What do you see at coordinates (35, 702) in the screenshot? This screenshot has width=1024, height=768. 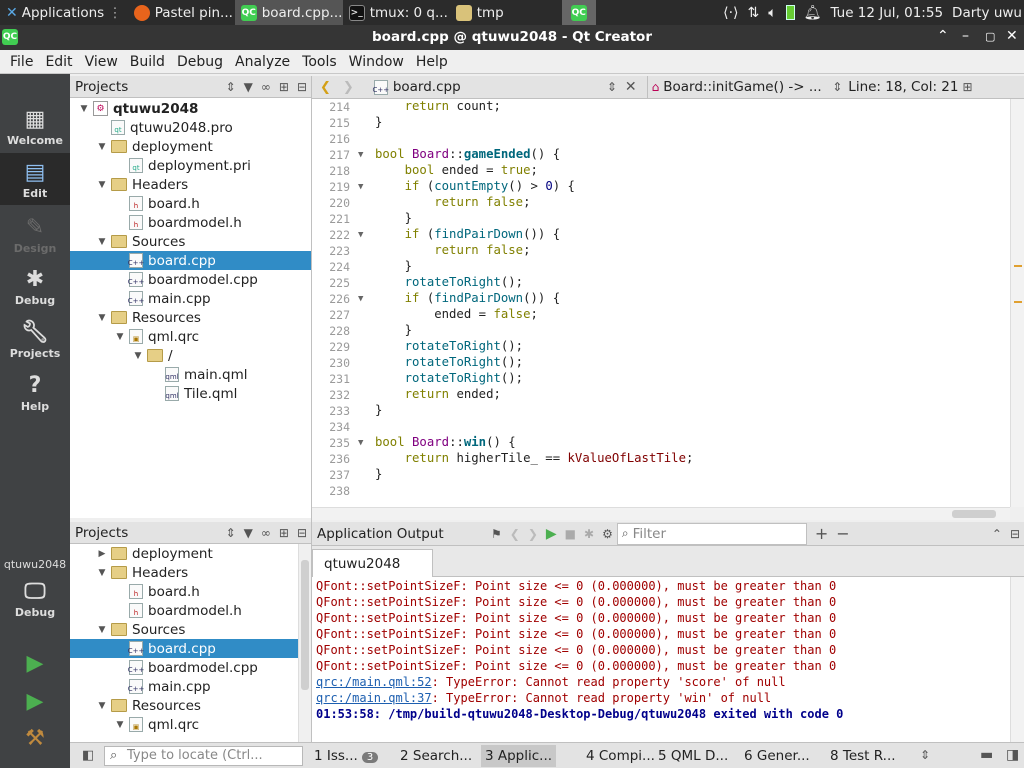 I see `debug-run-button: ▶` at bounding box center [35, 702].